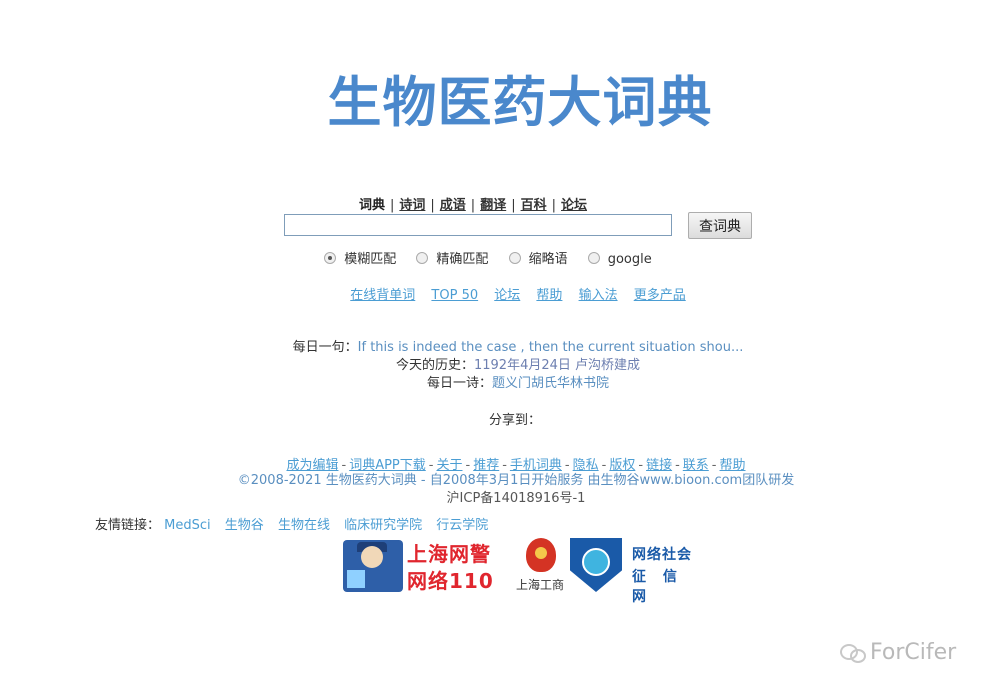 The width and height of the screenshot is (1000, 697). I want to click on tool-link-ime: 输入法, so click(598, 295).